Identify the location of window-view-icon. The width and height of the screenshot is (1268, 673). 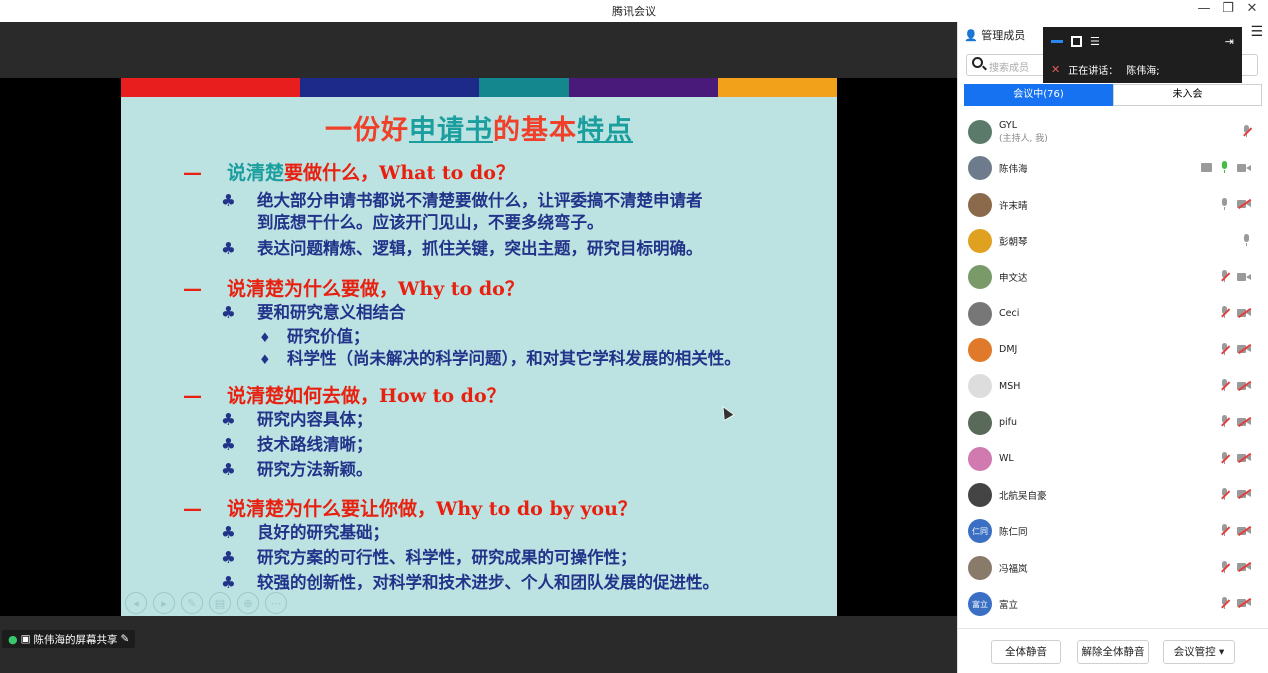
(1076, 41).